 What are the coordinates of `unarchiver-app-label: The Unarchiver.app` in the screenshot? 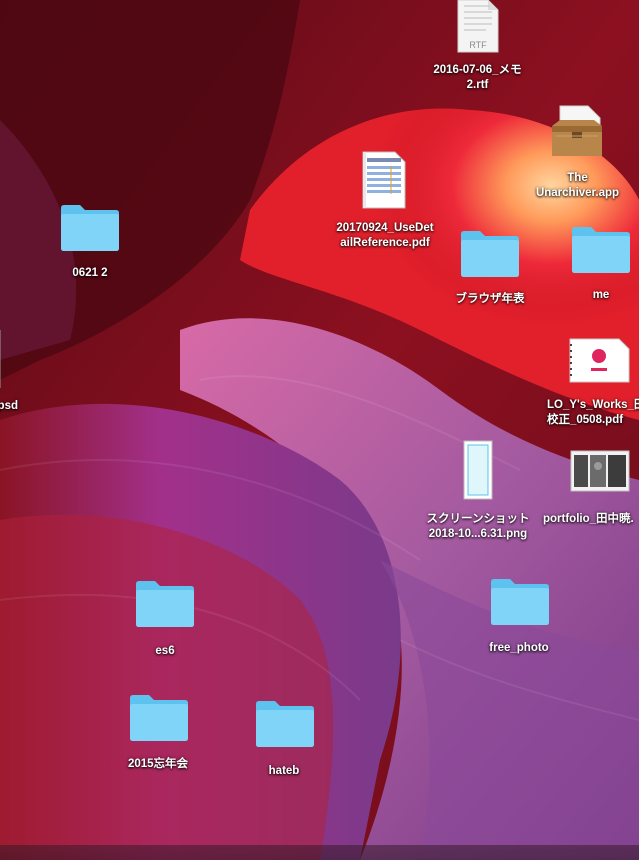 It's located at (577, 185).